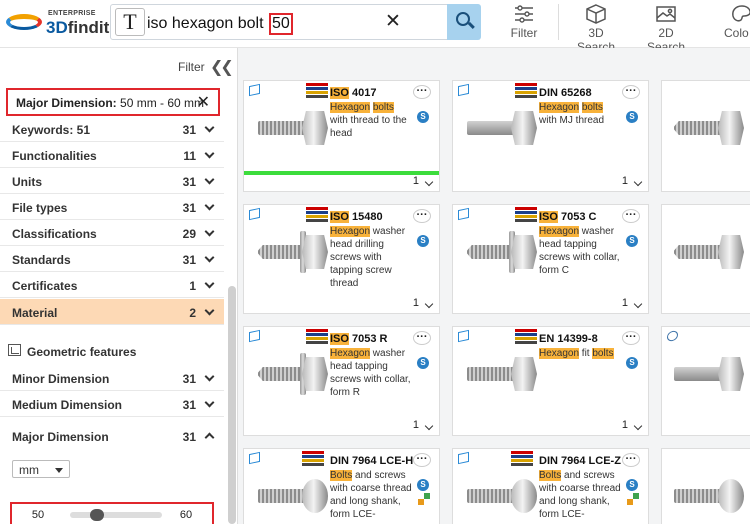 This screenshot has width=750, height=524. What do you see at coordinates (112, 181) in the screenshot?
I see `facet-units: Units 31` at bounding box center [112, 181].